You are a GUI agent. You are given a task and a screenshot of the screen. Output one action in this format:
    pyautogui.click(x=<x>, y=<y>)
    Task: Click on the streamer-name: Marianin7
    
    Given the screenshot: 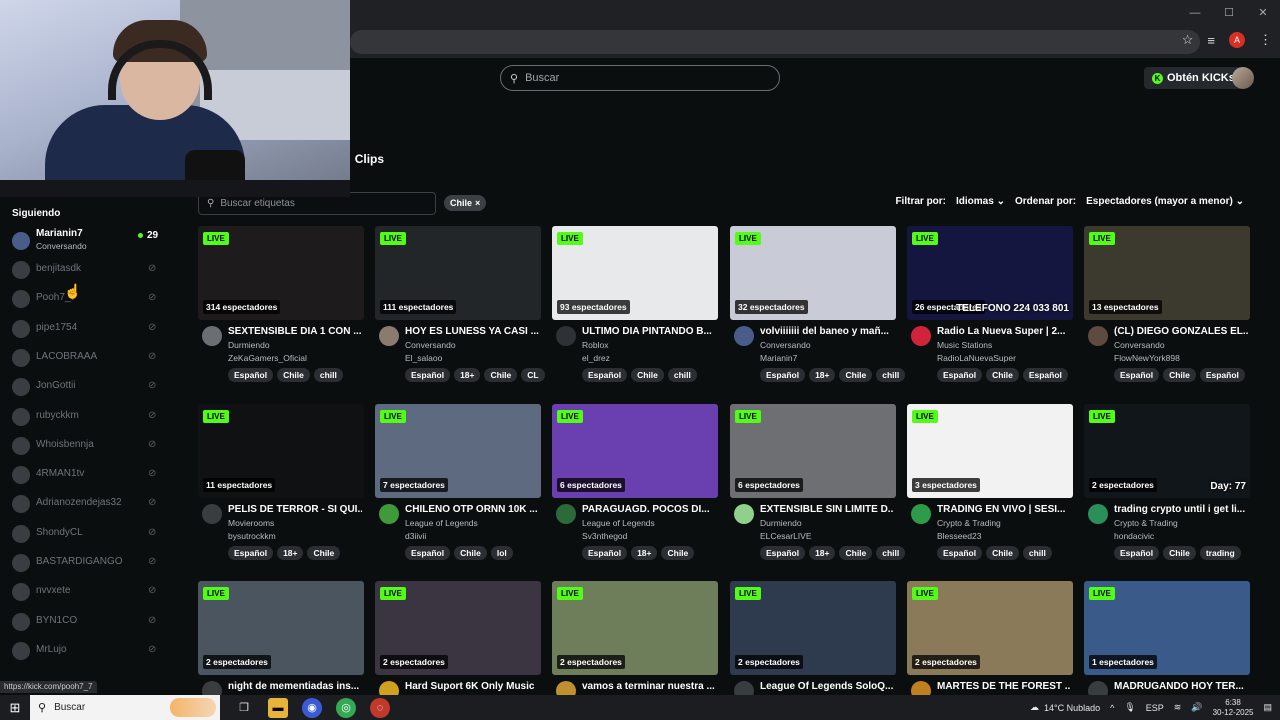 What is the action you would take?
    pyautogui.click(x=827, y=358)
    